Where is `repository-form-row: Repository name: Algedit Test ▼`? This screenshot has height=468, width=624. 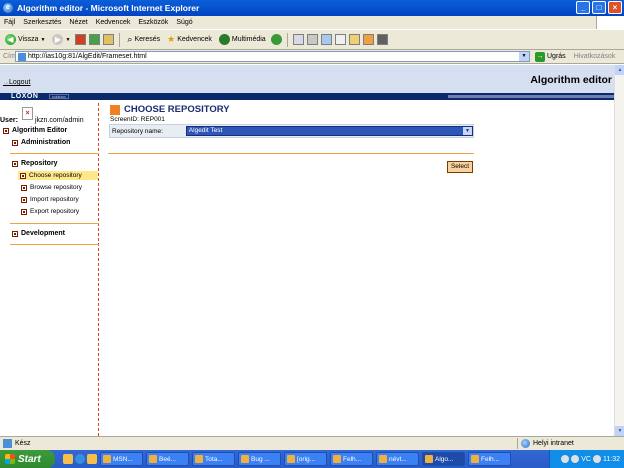
repository-form-row: Repository name: Algedit Test ▼ is located at coordinates (291, 131).